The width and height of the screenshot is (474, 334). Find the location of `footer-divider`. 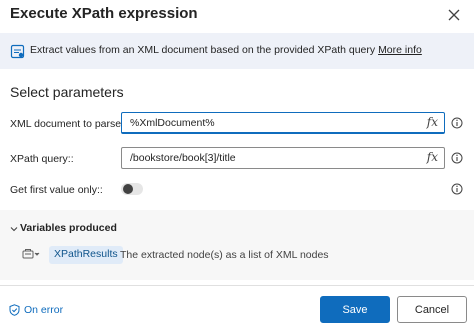

footer-divider is located at coordinates (237, 285).